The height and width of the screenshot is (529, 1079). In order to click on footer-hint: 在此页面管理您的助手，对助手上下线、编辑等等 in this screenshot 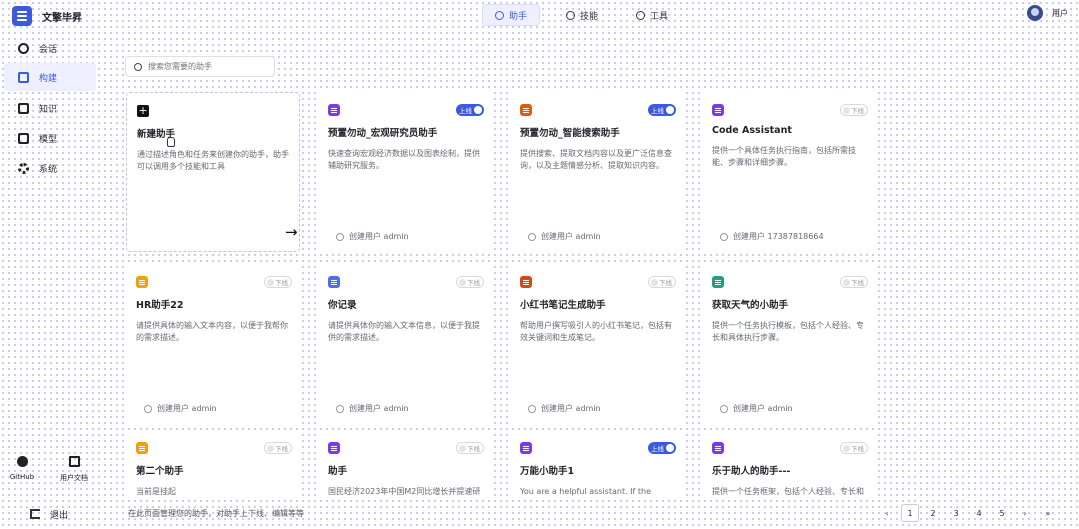, I will do `click(216, 513)`.